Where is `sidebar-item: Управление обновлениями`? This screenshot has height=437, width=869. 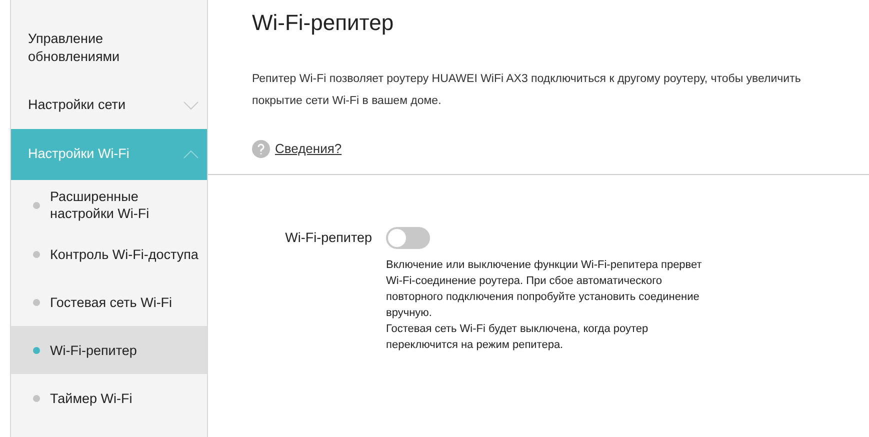 sidebar-item: Управление обновлениями is located at coordinates (109, 56).